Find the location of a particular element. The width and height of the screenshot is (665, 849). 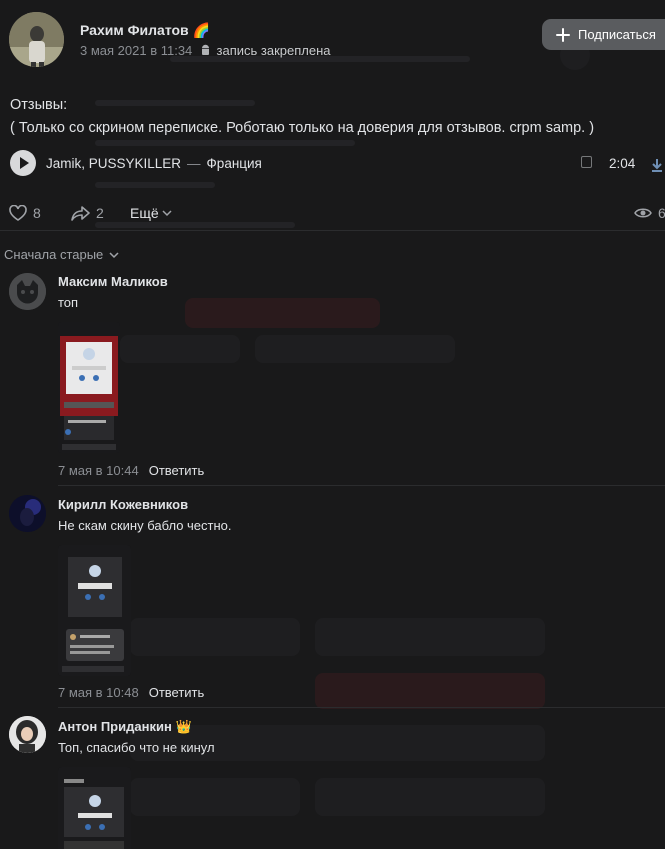

comment-meta: 7 мая в 10:48 Ответить is located at coordinates (131, 692).